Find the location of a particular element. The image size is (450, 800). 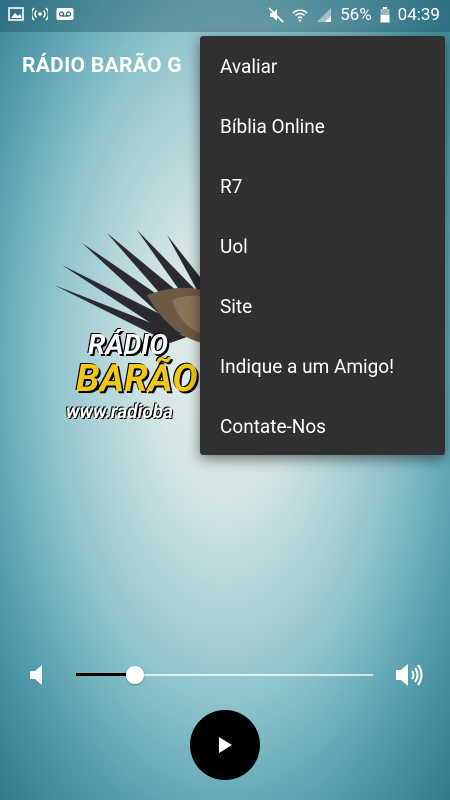

voicemail-icon is located at coordinates (65, 14).